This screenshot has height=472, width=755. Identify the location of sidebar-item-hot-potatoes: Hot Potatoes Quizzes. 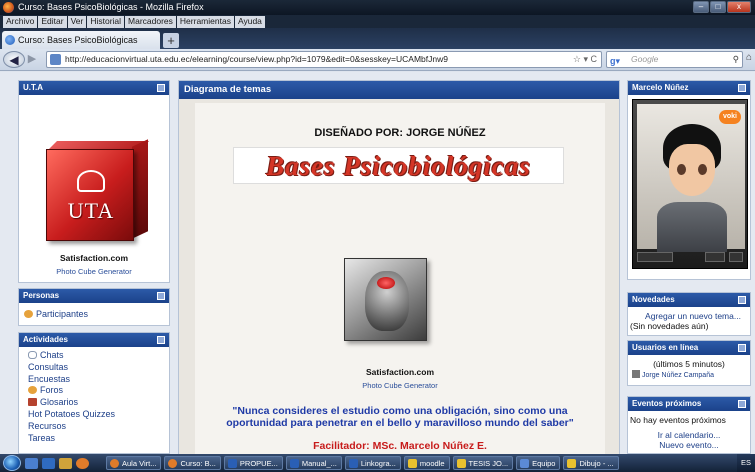
(94, 415).